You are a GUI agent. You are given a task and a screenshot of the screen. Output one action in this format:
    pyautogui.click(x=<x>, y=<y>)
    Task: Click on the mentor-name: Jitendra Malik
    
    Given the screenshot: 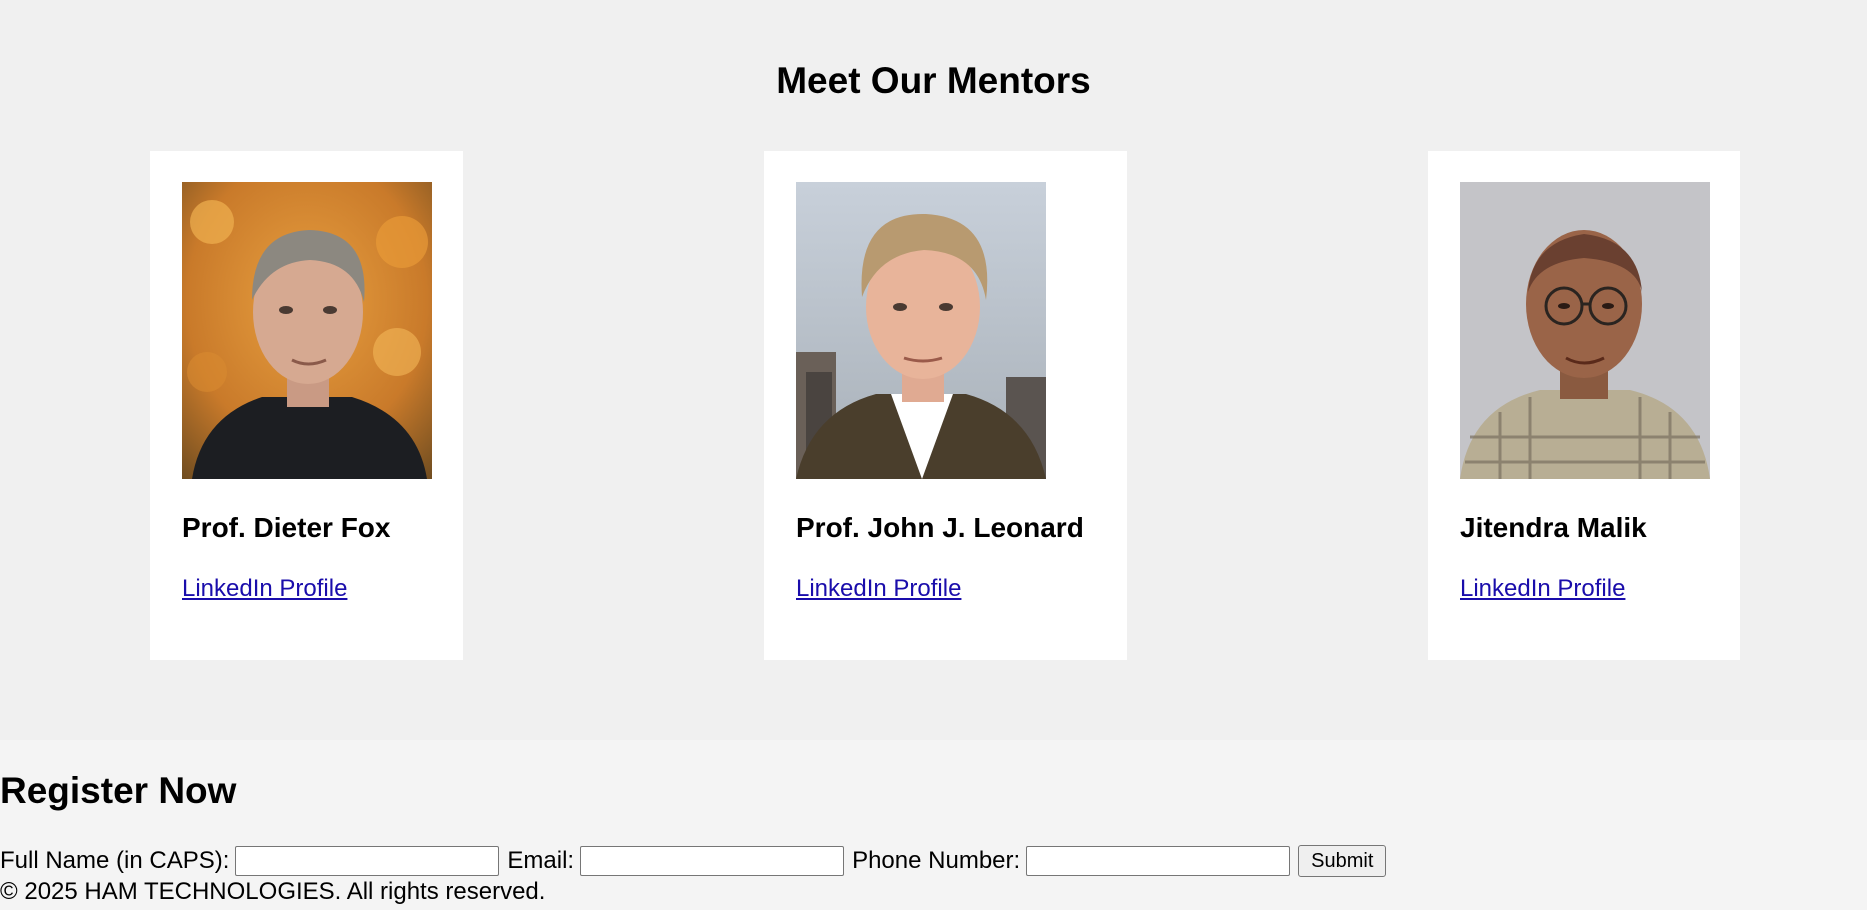 What is the action you would take?
    pyautogui.click(x=1553, y=527)
    